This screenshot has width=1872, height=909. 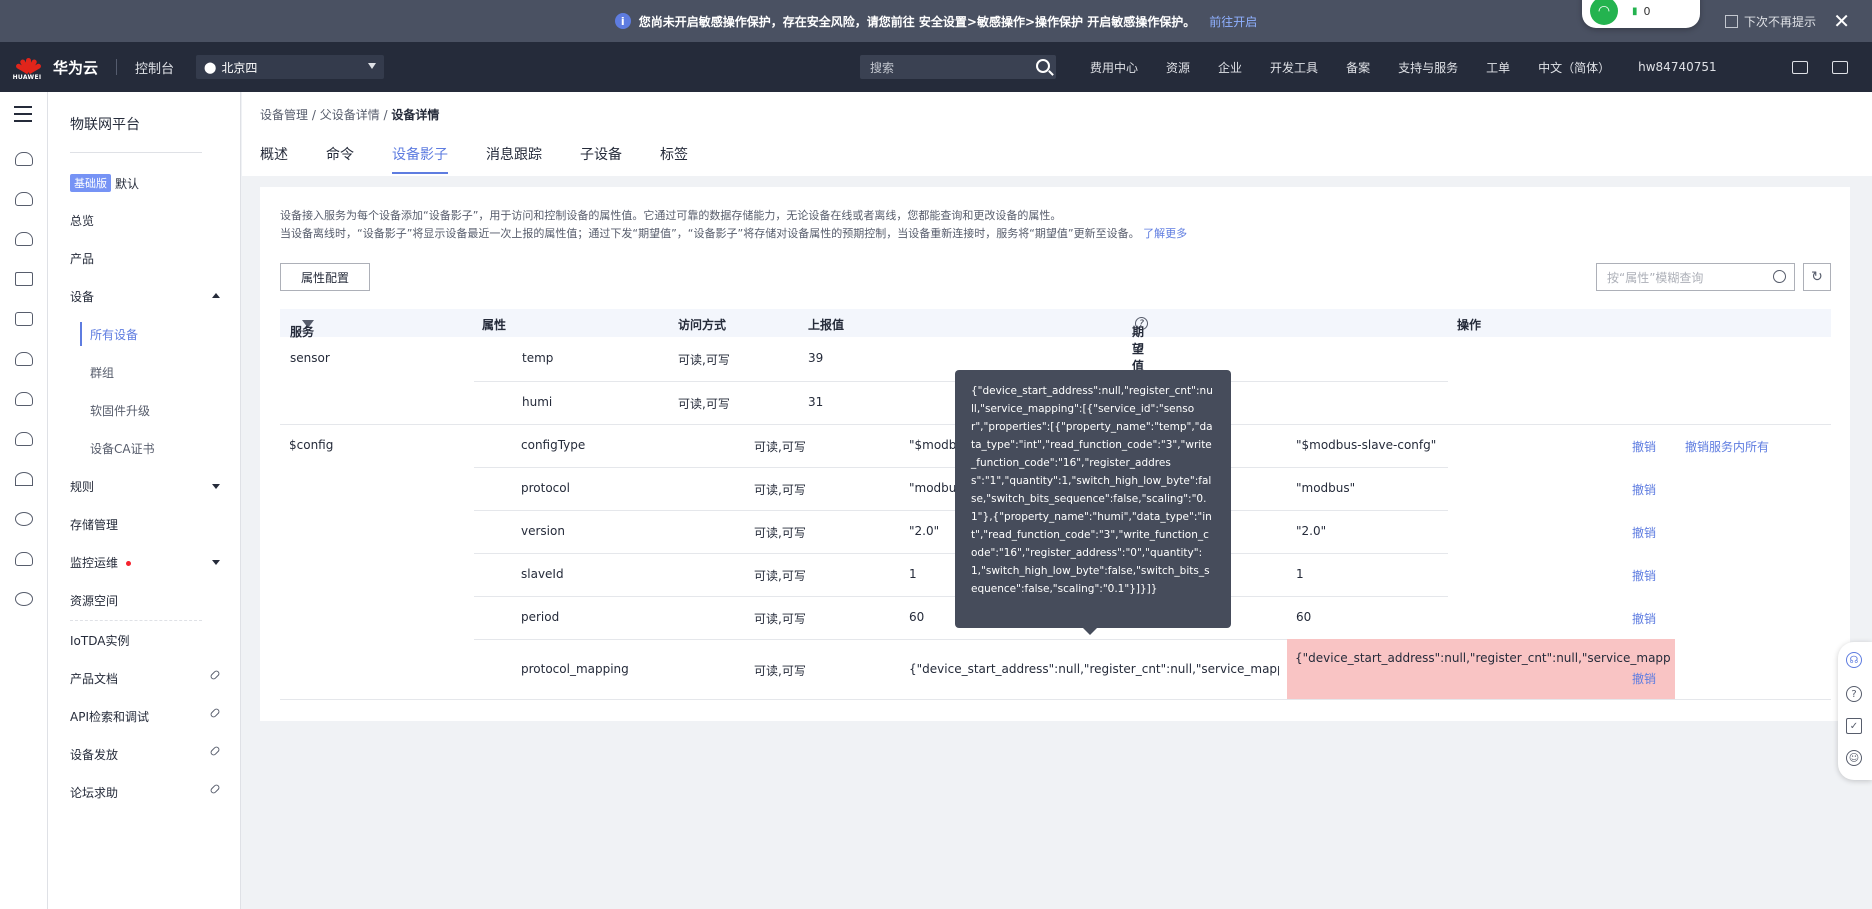 What do you see at coordinates (147, 678) in the screenshot?
I see `sidebar-item-product-doc: 产品文档` at bounding box center [147, 678].